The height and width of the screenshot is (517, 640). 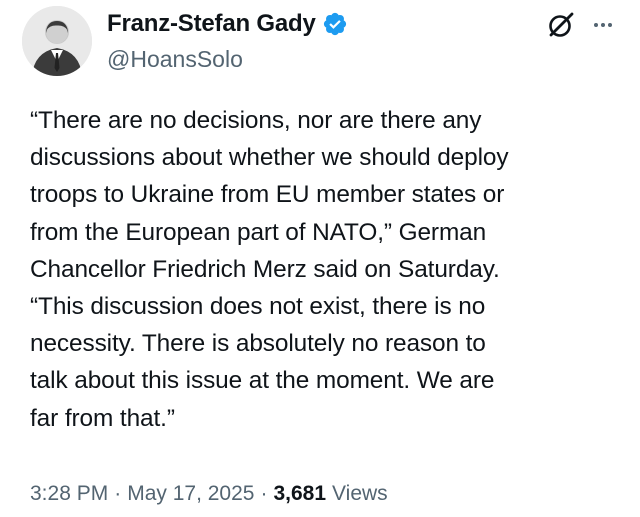 I want to click on tweet-date: May 17, 2025, so click(x=190, y=494).